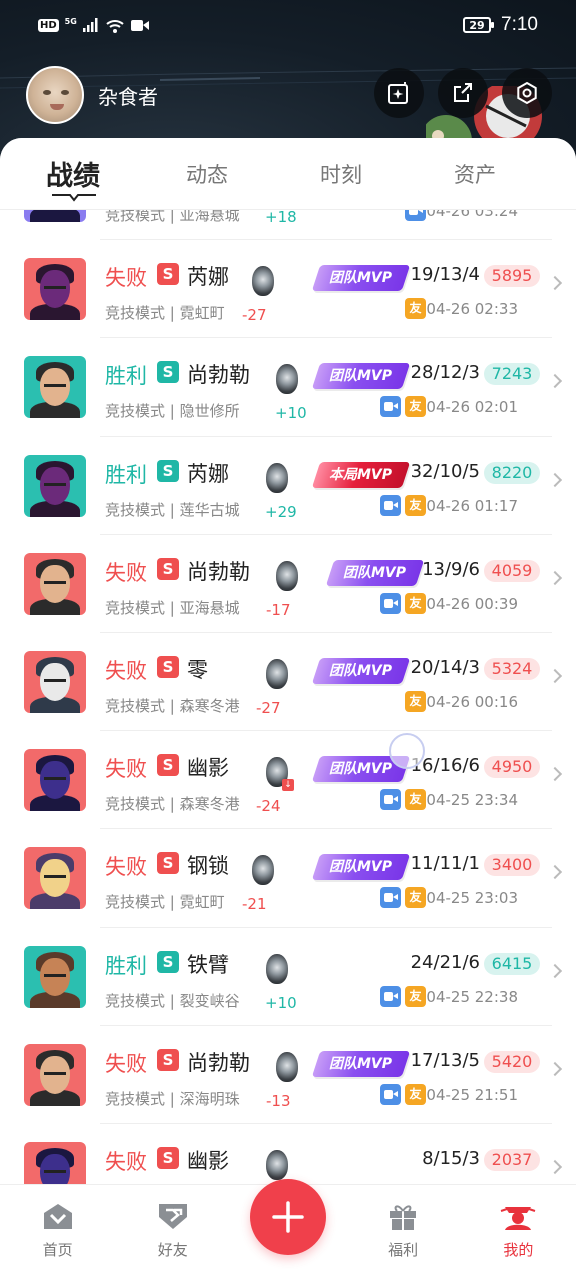 The width and height of the screenshot is (576, 1280). Describe the element at coordinates (55, 95) in the screenshot. I see `avatar` at that location.